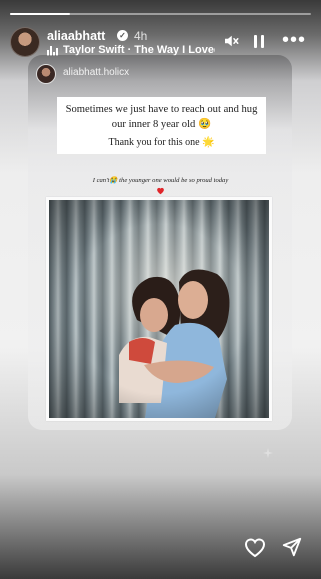 The image size is (321, 579). Describe the element at coordinates (96, 72) in the screenshot. I see `shared-post-username: aliabhatt.holicx` at that location.